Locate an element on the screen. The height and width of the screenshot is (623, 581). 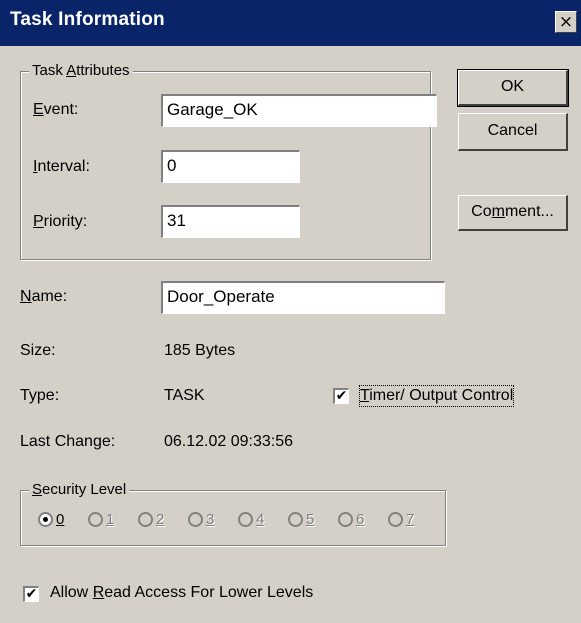
priority-label: Priority: is located at coordinates (60, 221).